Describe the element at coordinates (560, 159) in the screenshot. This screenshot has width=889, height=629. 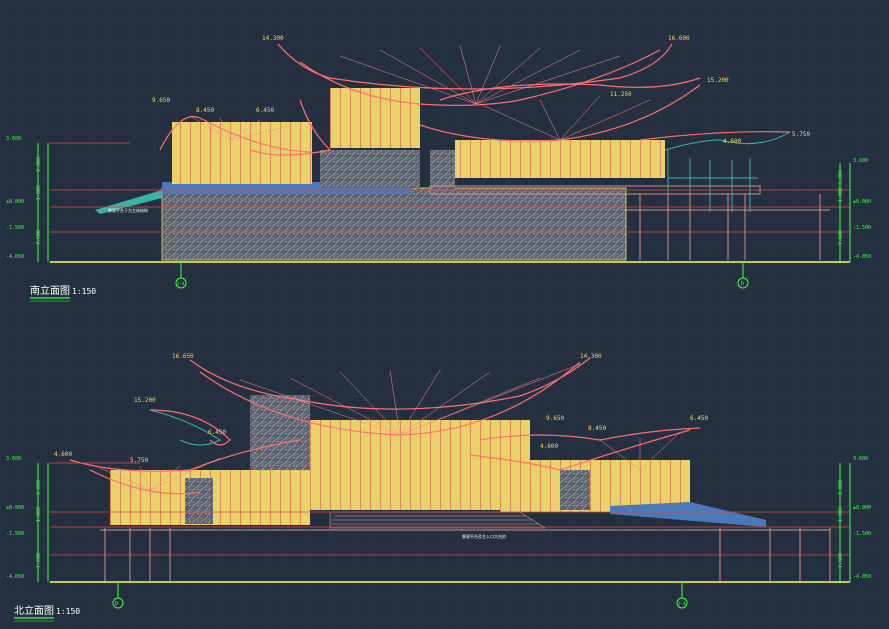
I see `right-wing-facade` at that location.